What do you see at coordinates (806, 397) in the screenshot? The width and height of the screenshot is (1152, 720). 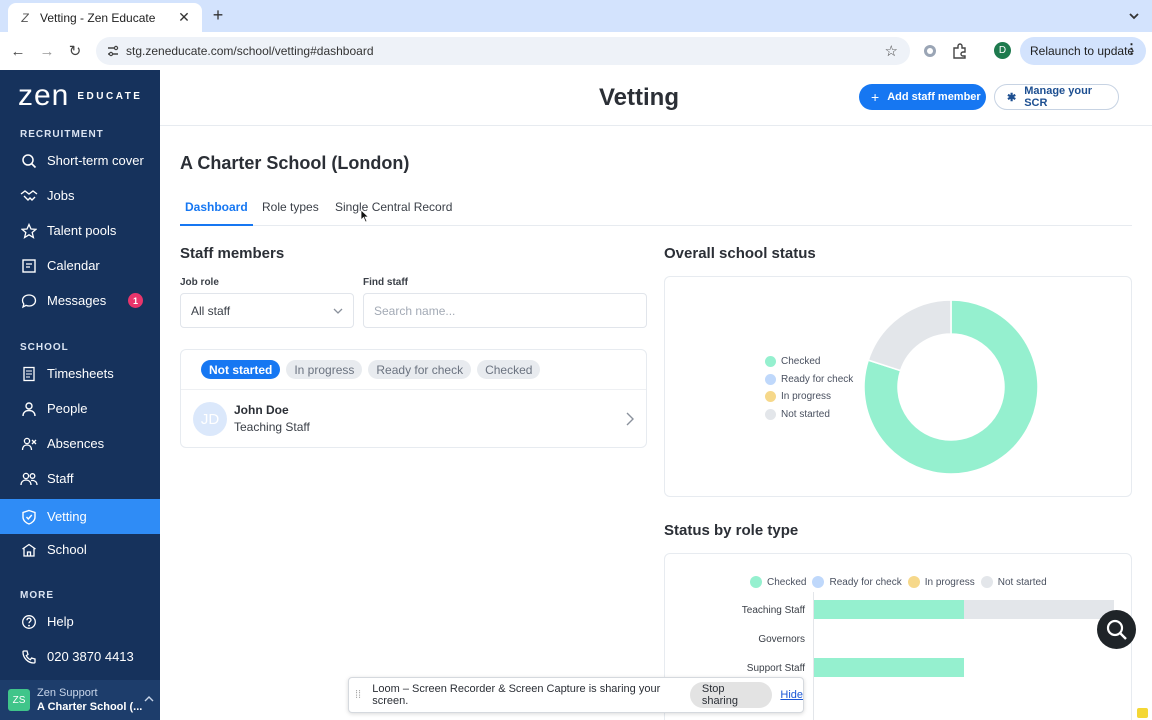 I see `legend-label: In progress` at bounding box center [806, 397].